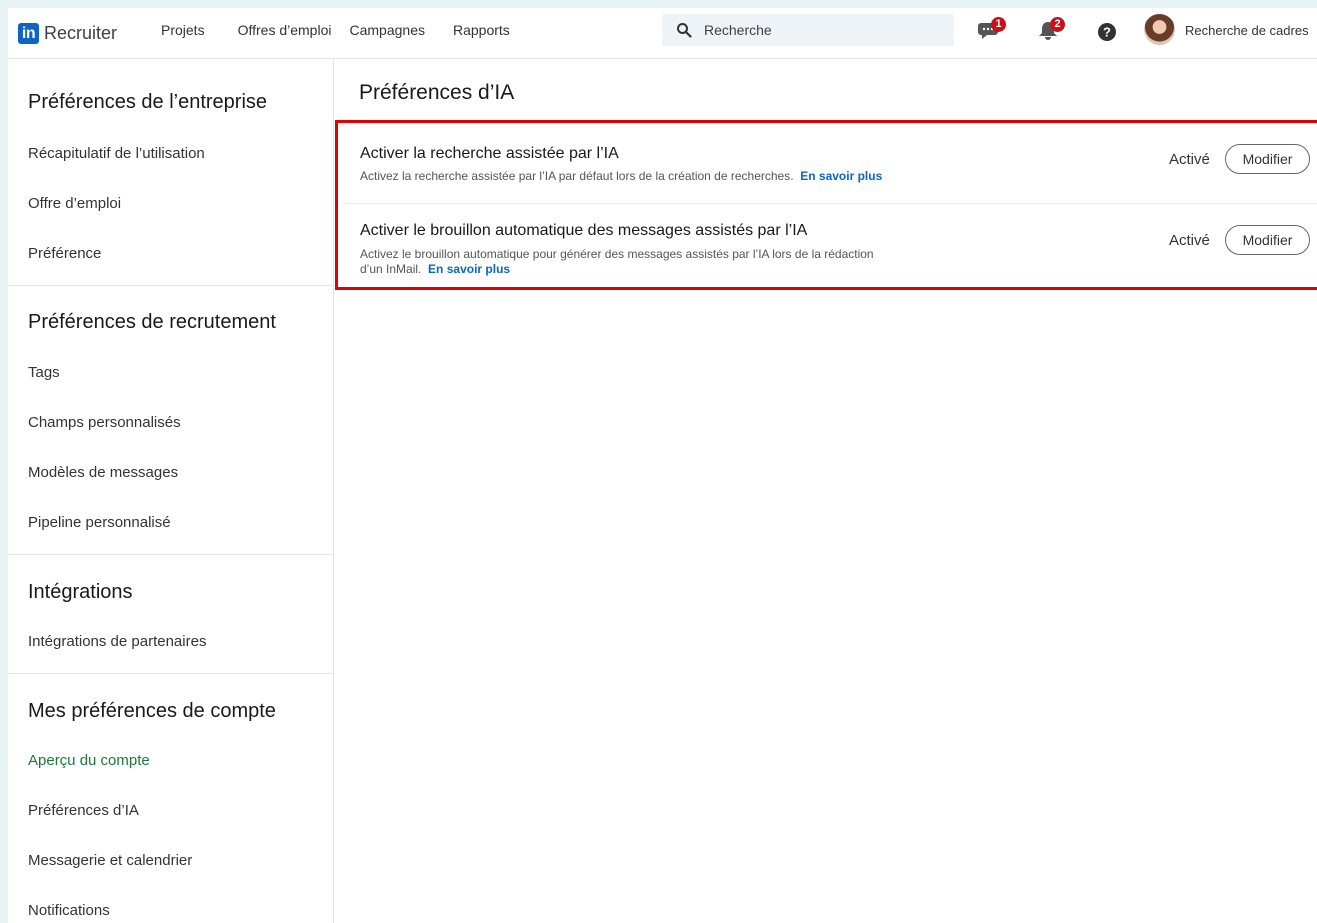  I want to click on row-title: Activer la recherche assistée par l’IA, so click(489, 153).